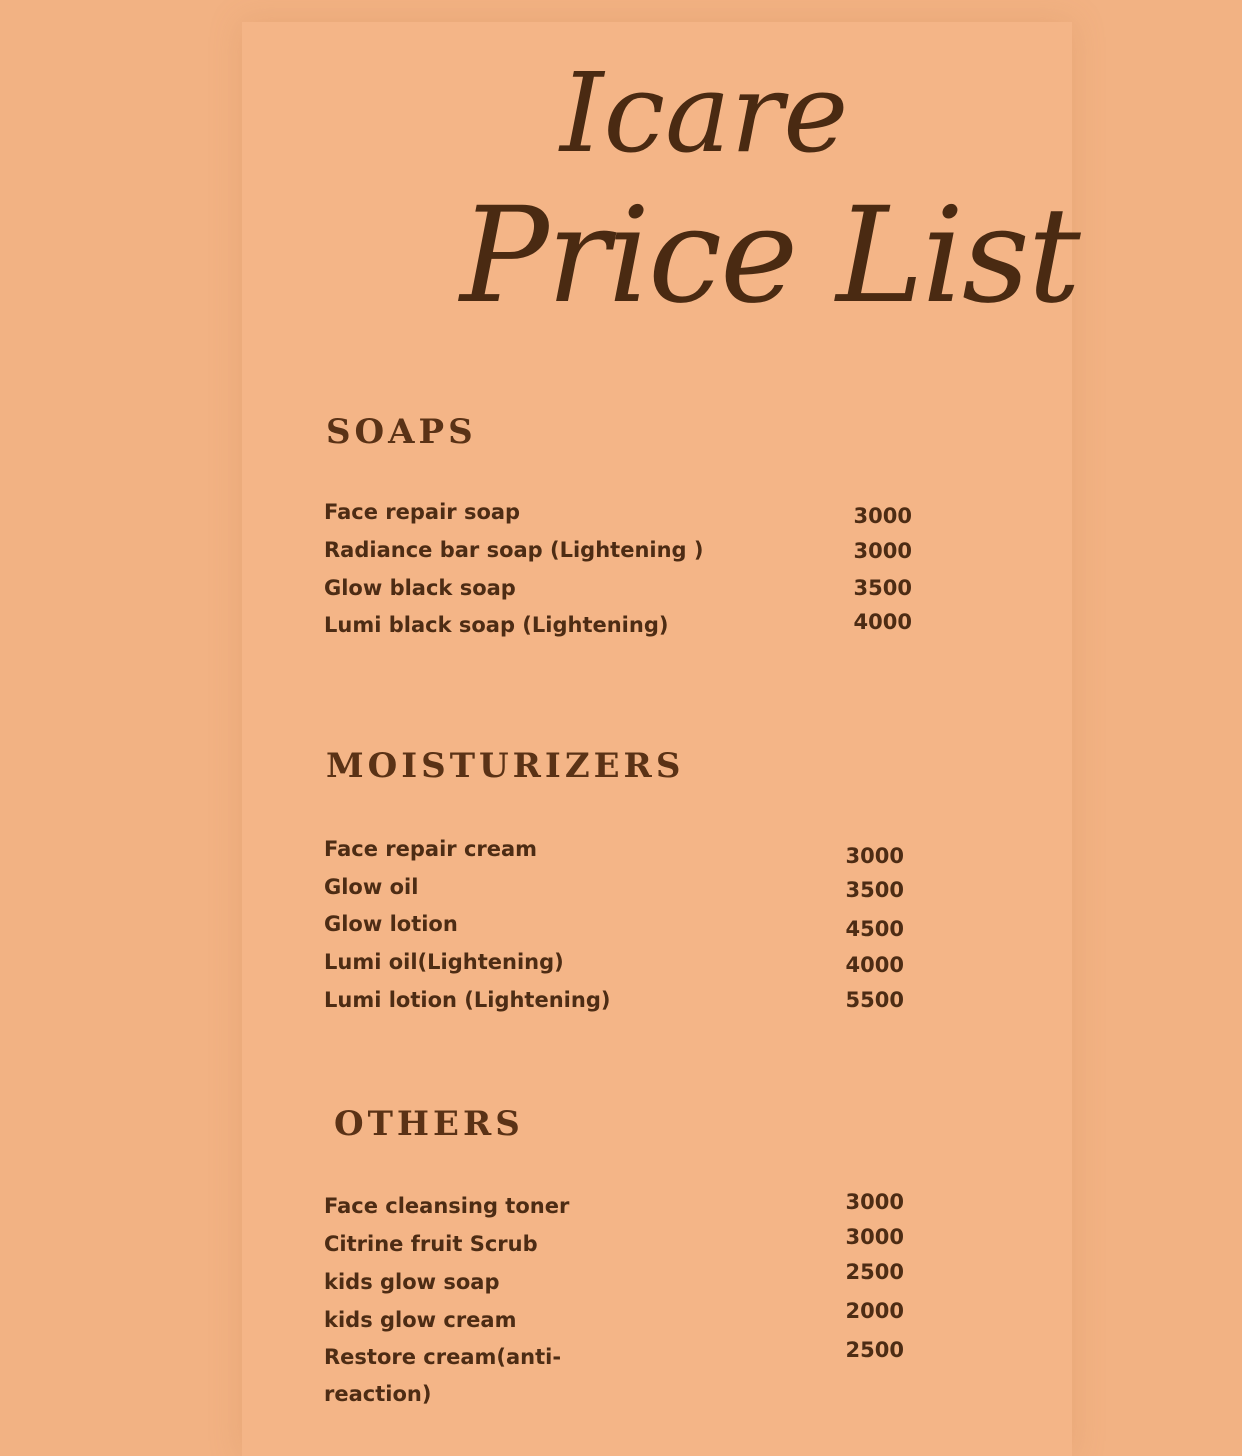 The height and width of the screenshot is (1456, 1242). Describe the element at coordinates (505, 766) in the screenshot. I see `section-title-moisturizers: MOISTURIZERS` at that location.